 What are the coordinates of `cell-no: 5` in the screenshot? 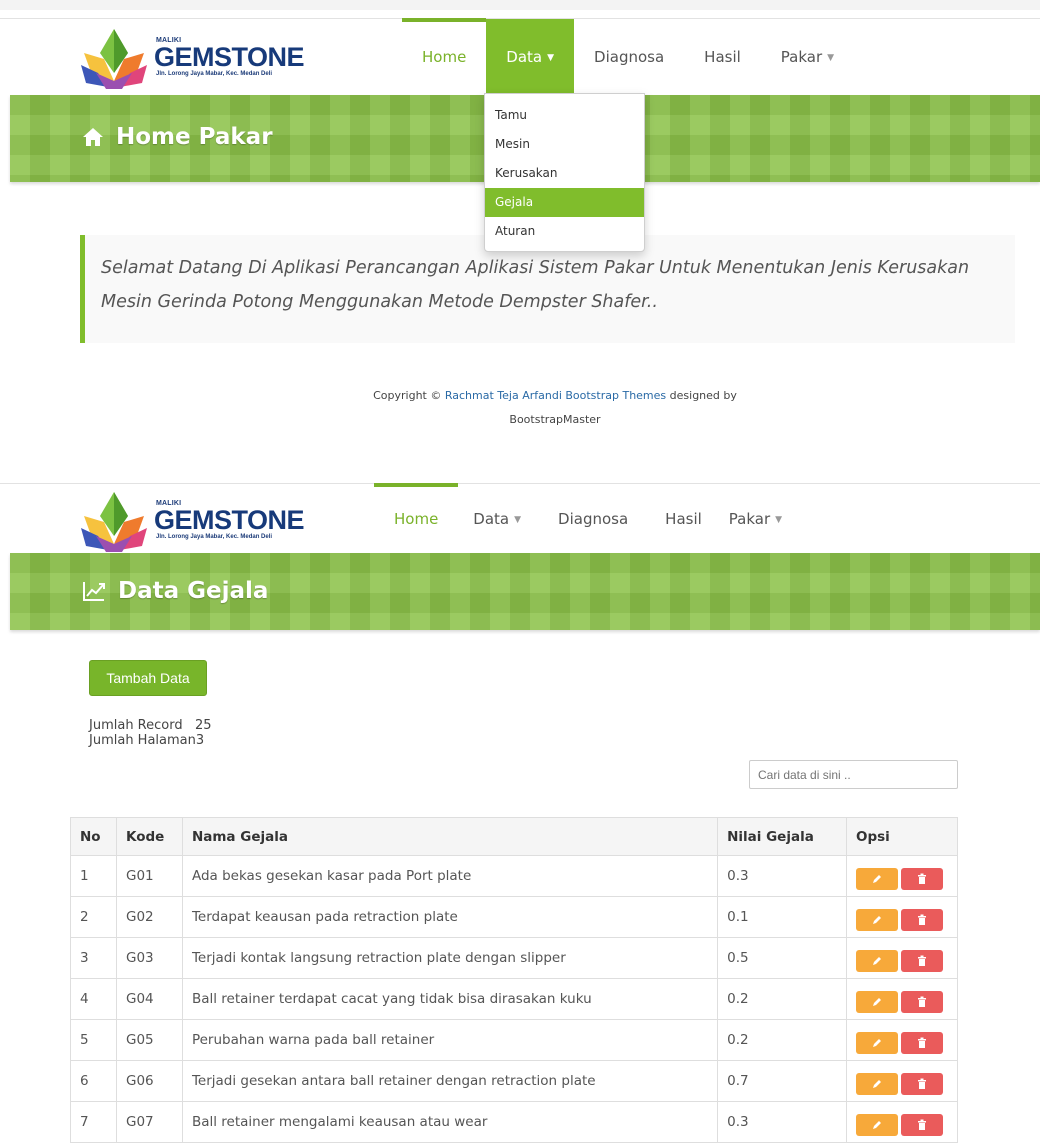 It's located at (93, 1040).